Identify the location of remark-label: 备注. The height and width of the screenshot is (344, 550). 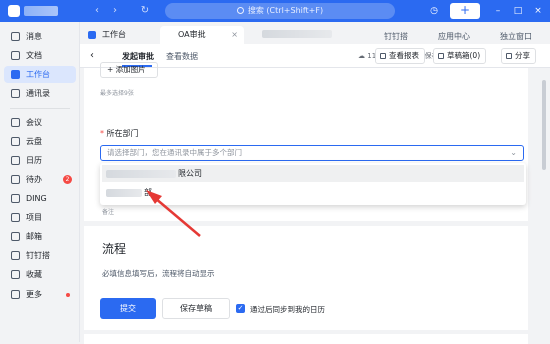
(108, 212).